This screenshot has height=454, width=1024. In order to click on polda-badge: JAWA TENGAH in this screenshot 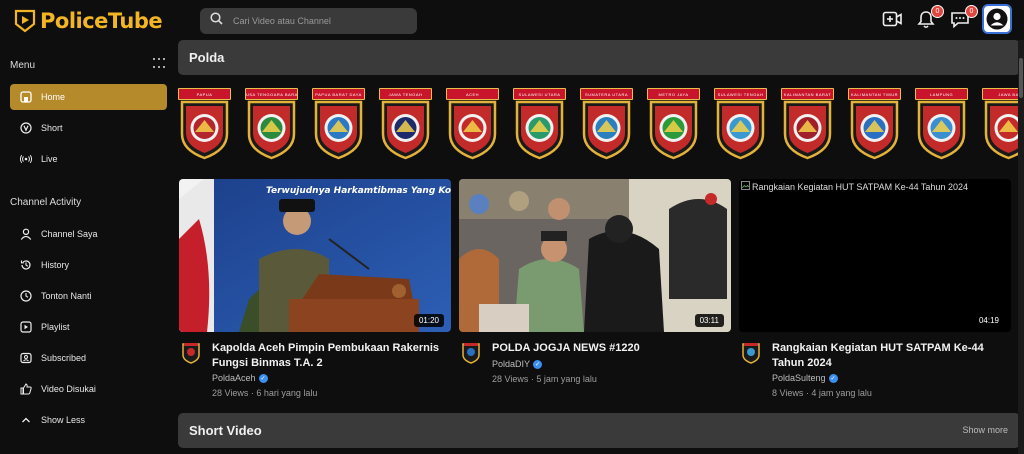, I will do `click(405, 124)`.